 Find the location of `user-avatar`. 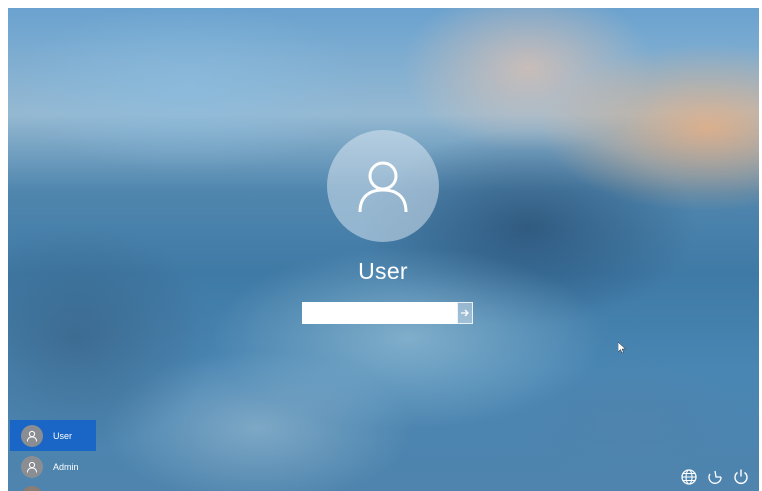

user-avatar is located at coordinates (383, 186).